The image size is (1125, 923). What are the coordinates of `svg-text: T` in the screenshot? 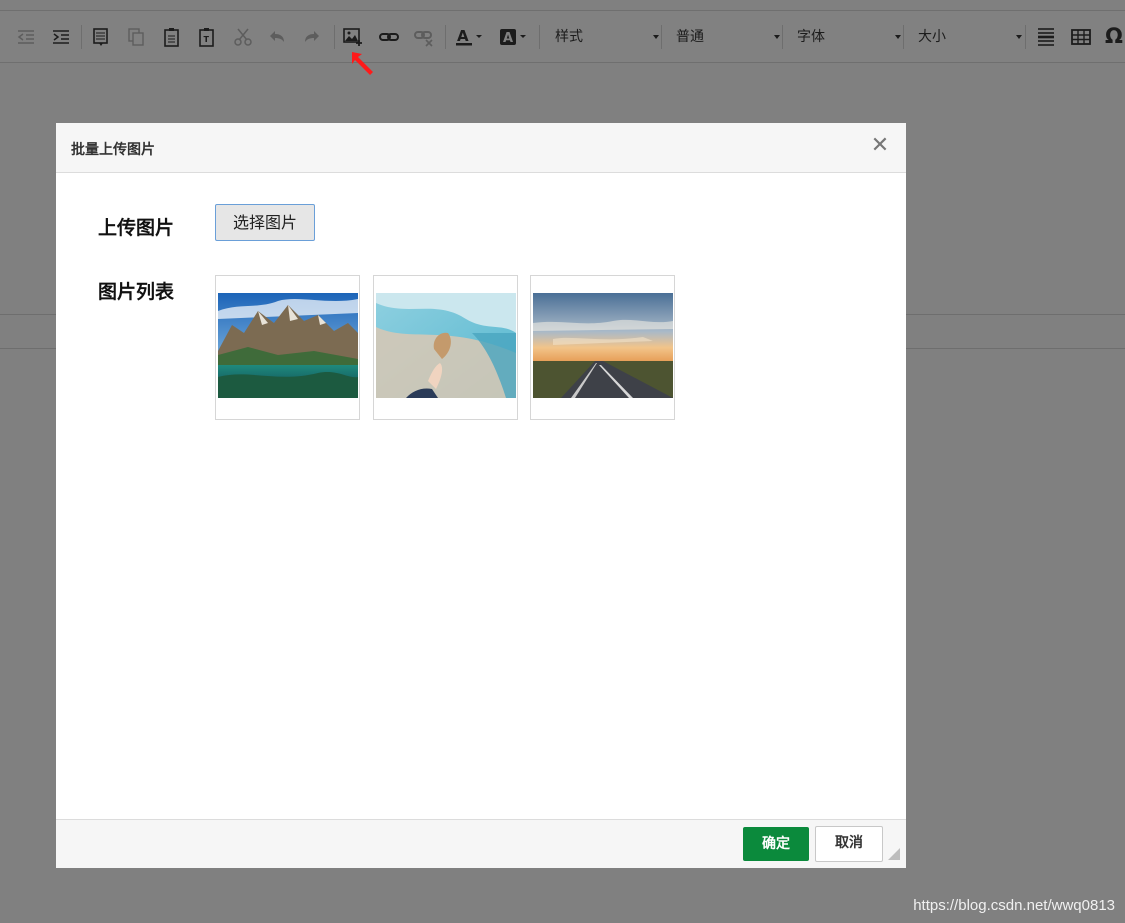 It's located at (207, 39).